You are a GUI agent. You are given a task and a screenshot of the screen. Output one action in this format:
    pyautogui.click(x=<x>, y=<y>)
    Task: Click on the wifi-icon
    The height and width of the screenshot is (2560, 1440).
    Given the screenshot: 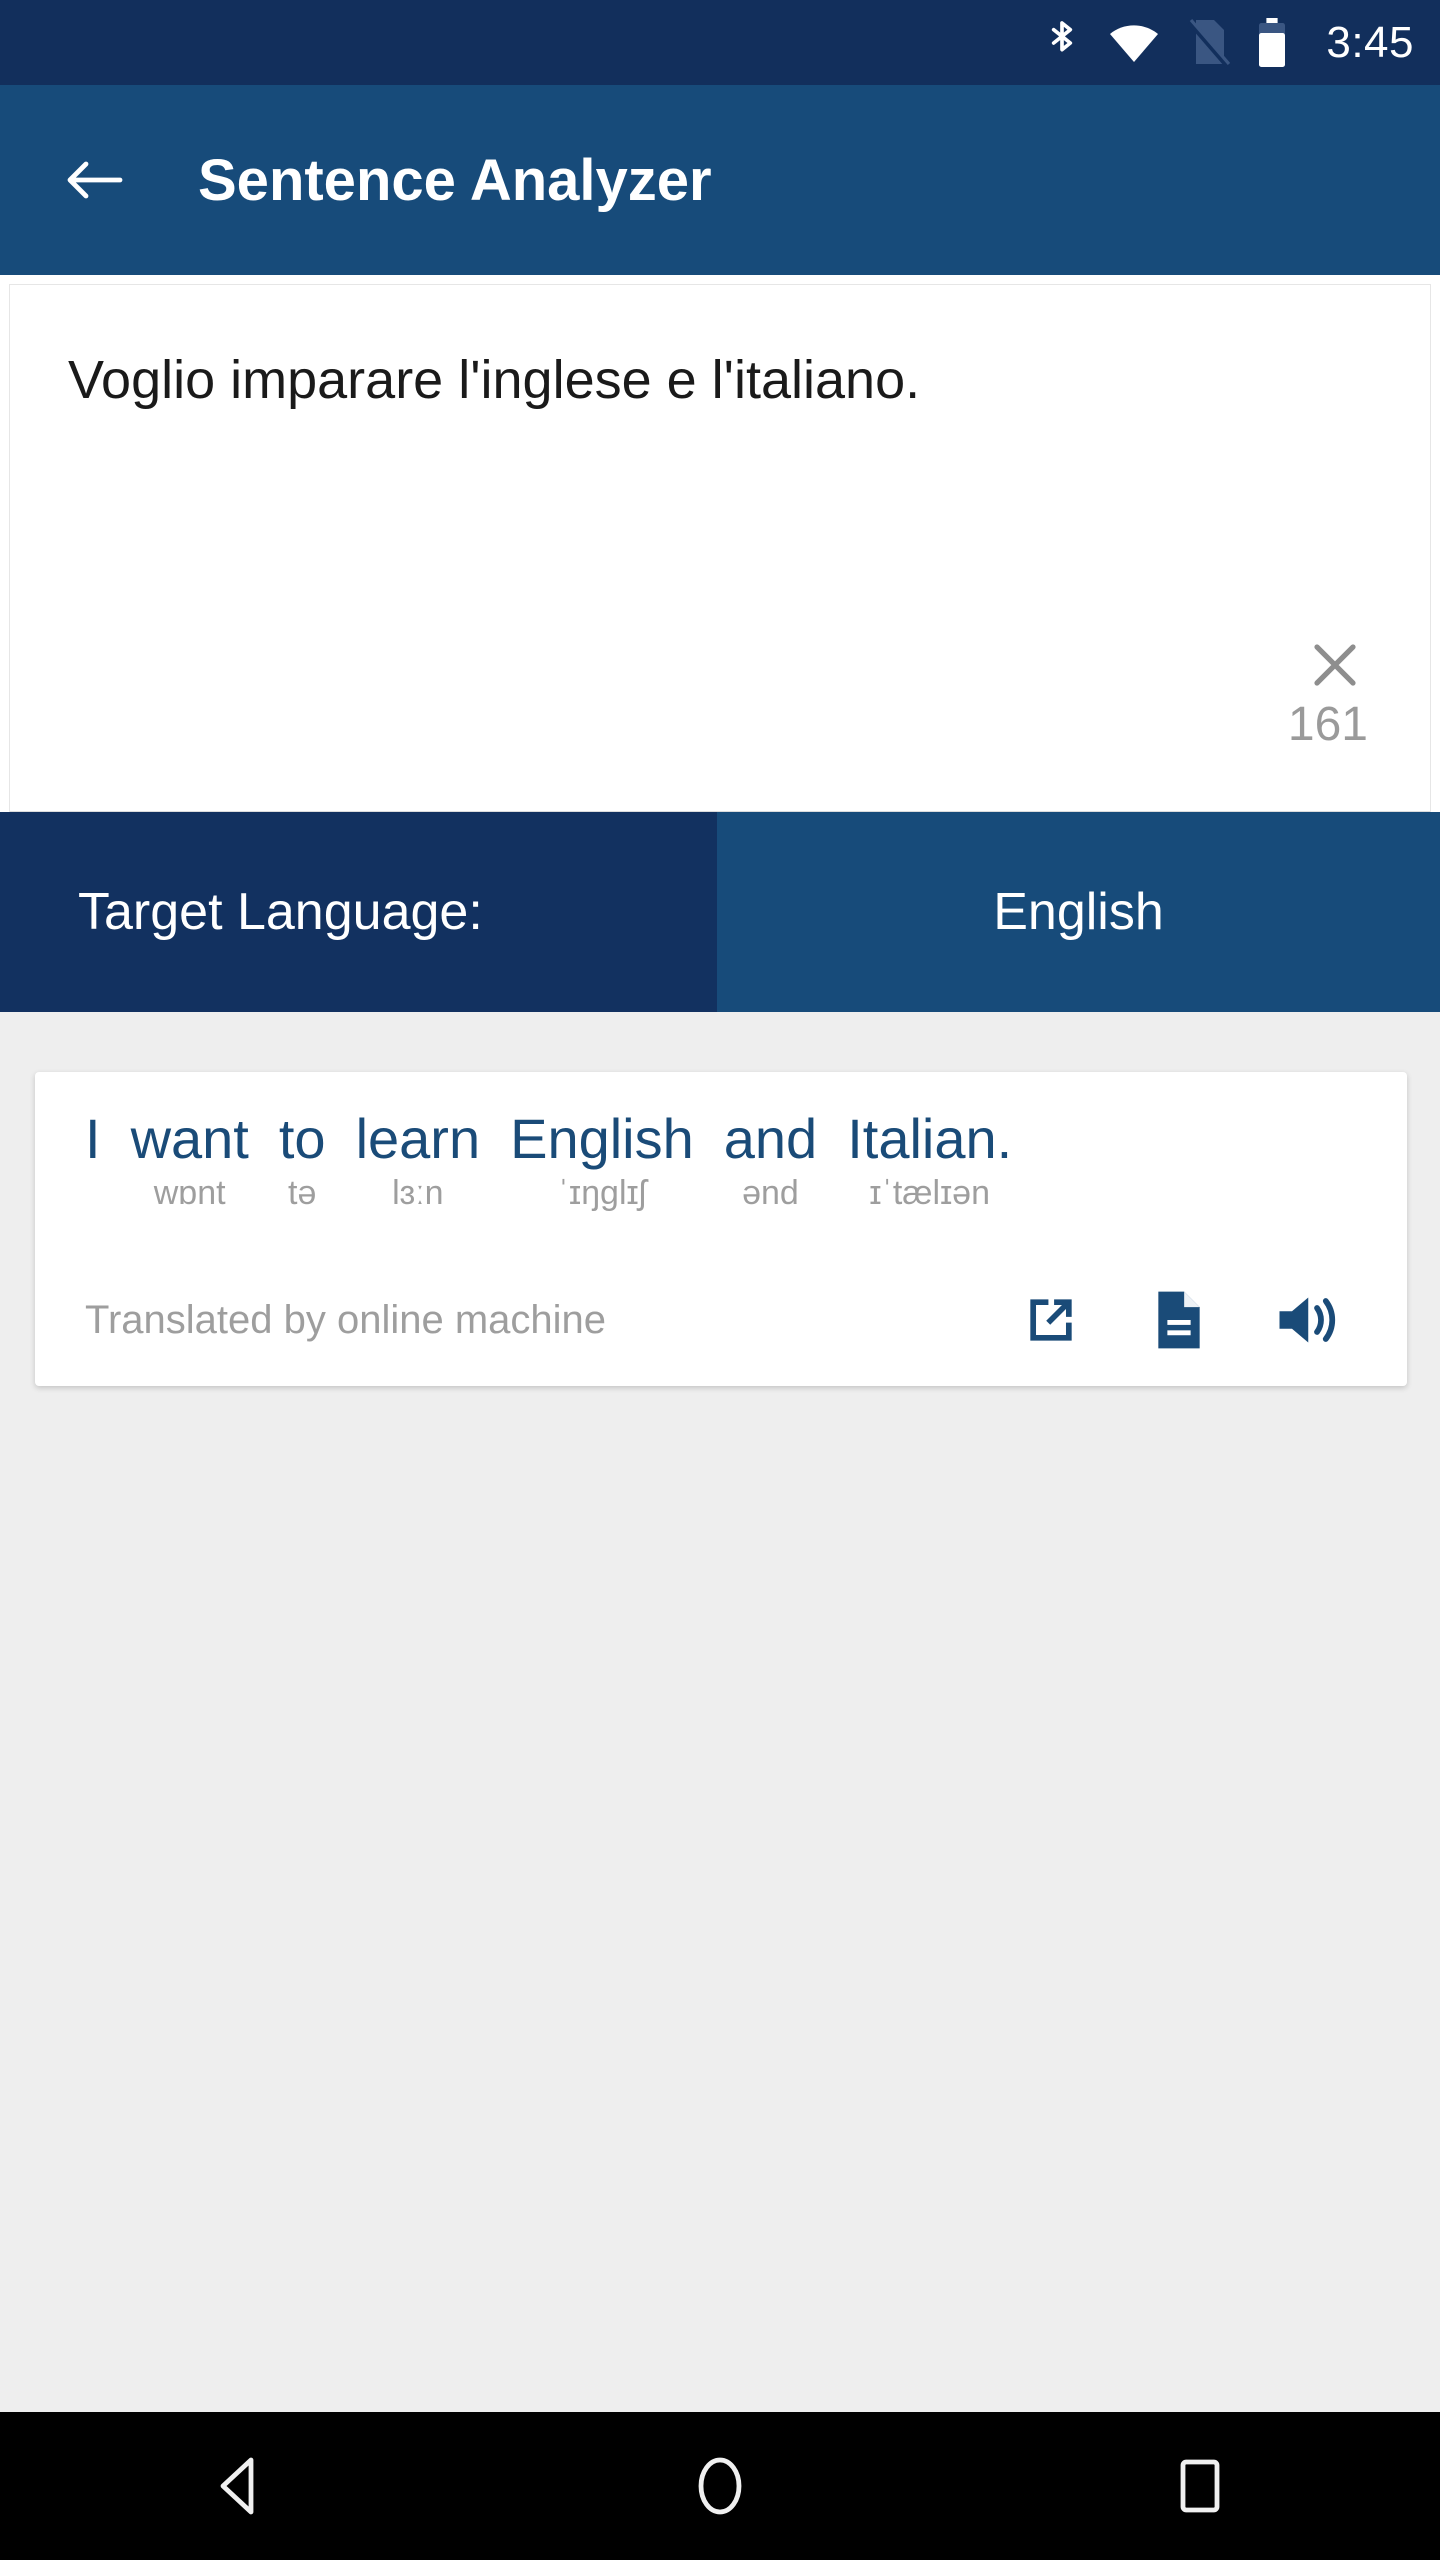 What is the action you would take?
    pyautogui.click(x=1134, y=43)
    